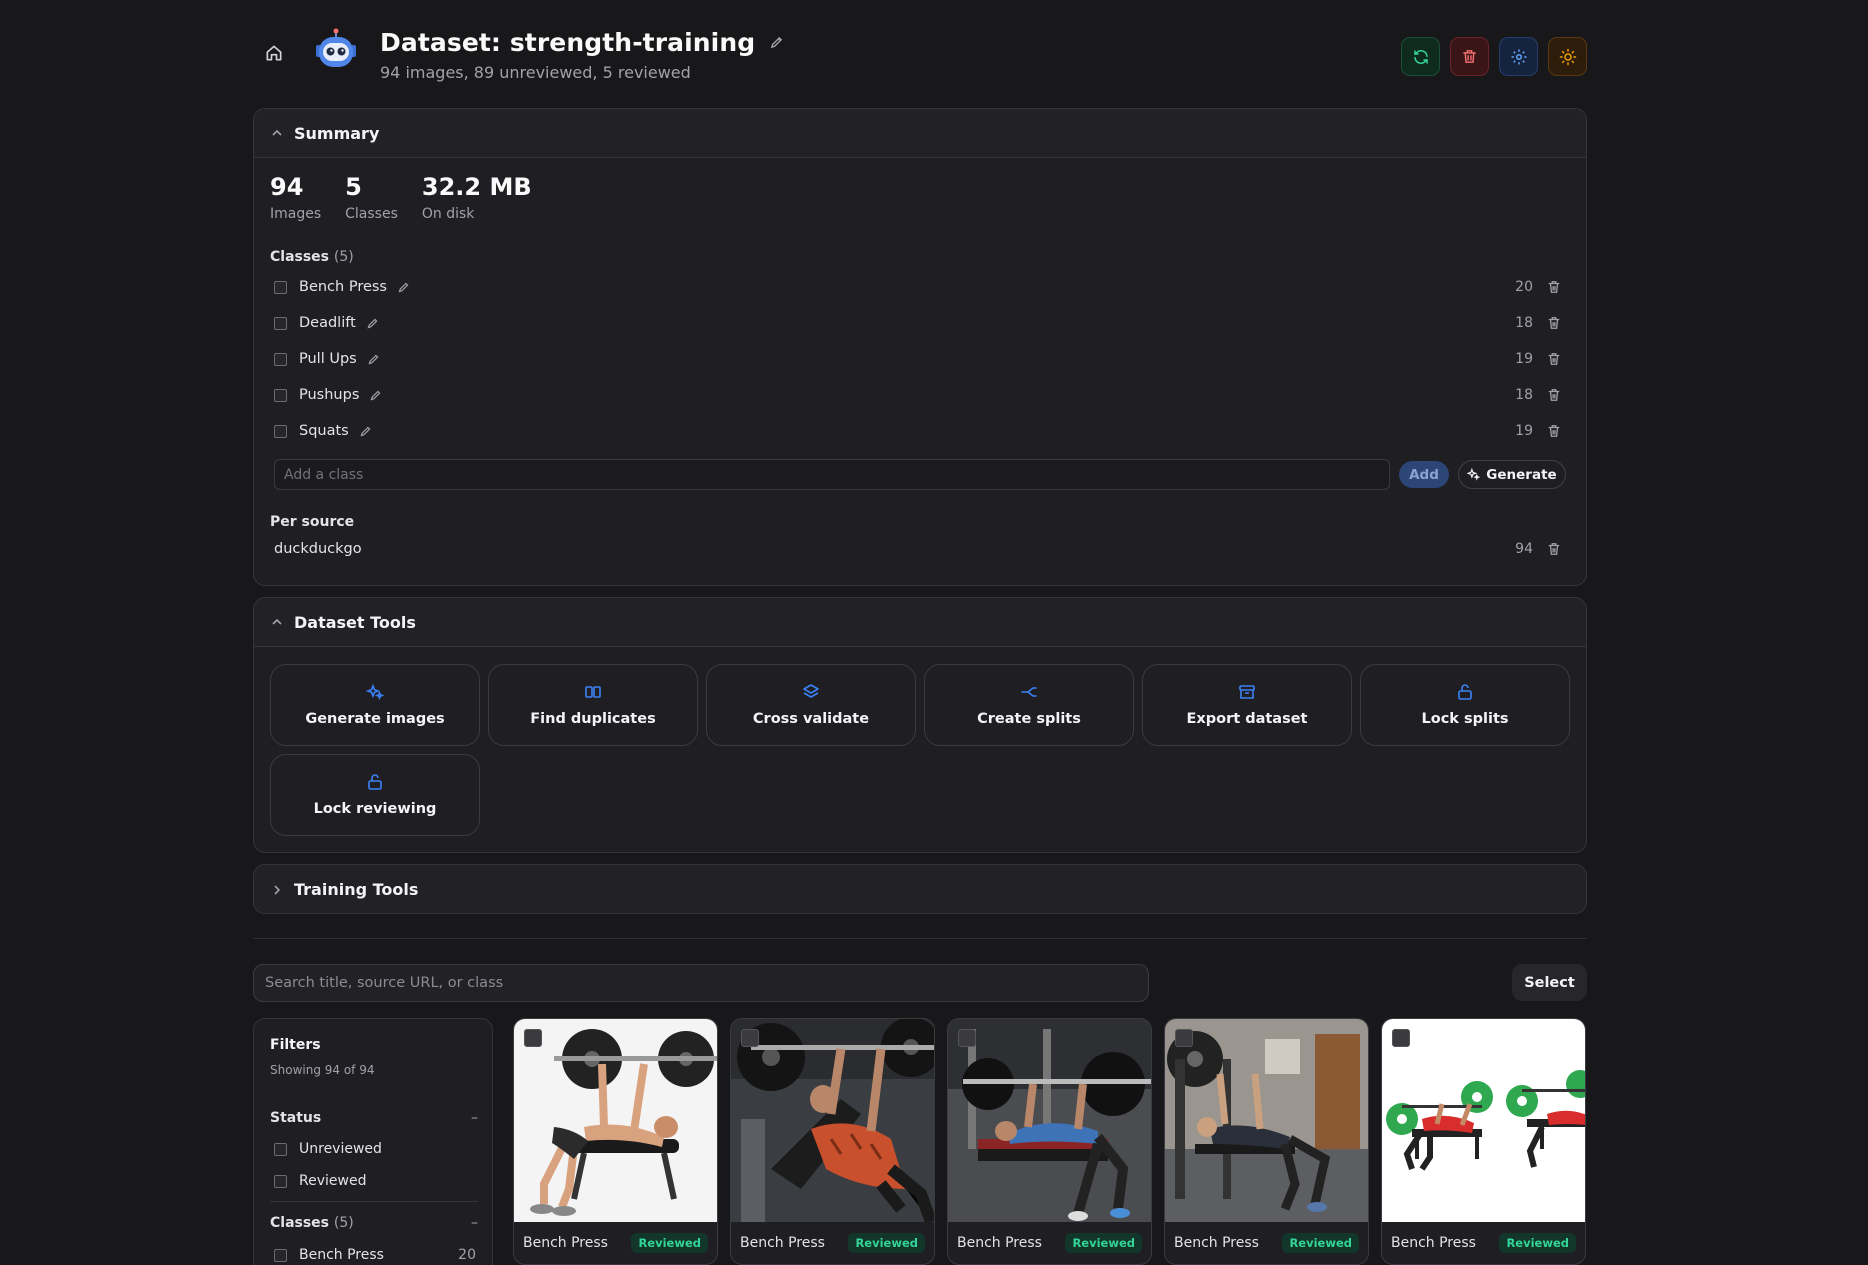 This screenshot has width=1868, height=1265. What do you see at coordinates (340, 1149) in the screenshot?
I see `filter-option-label: Unreviewed` at bounding box center [340, 1149].